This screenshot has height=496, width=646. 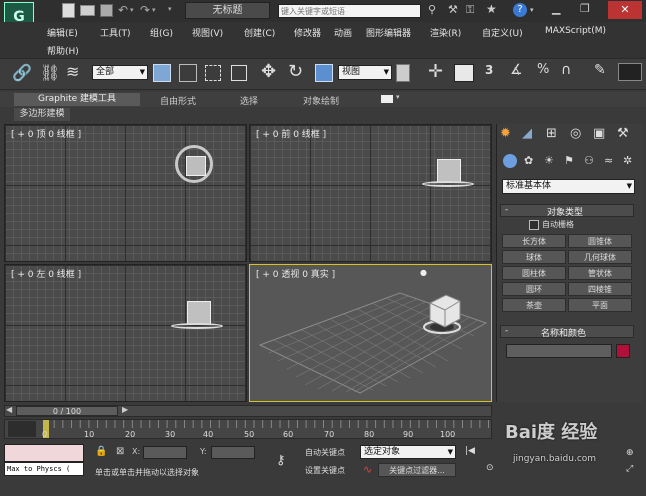 What do you see at coordinates (62, 32) in the screenshot?
I see `menu-edit: 编辑(E)` at bounding box center [62, 32].